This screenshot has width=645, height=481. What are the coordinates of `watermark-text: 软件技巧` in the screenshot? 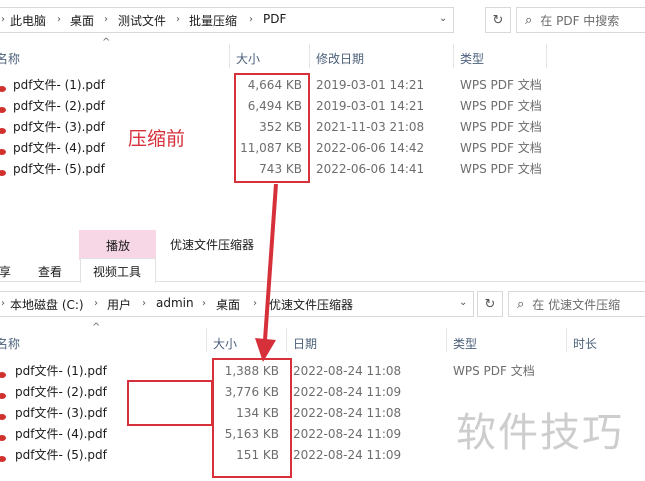 It's located at (540, 433).